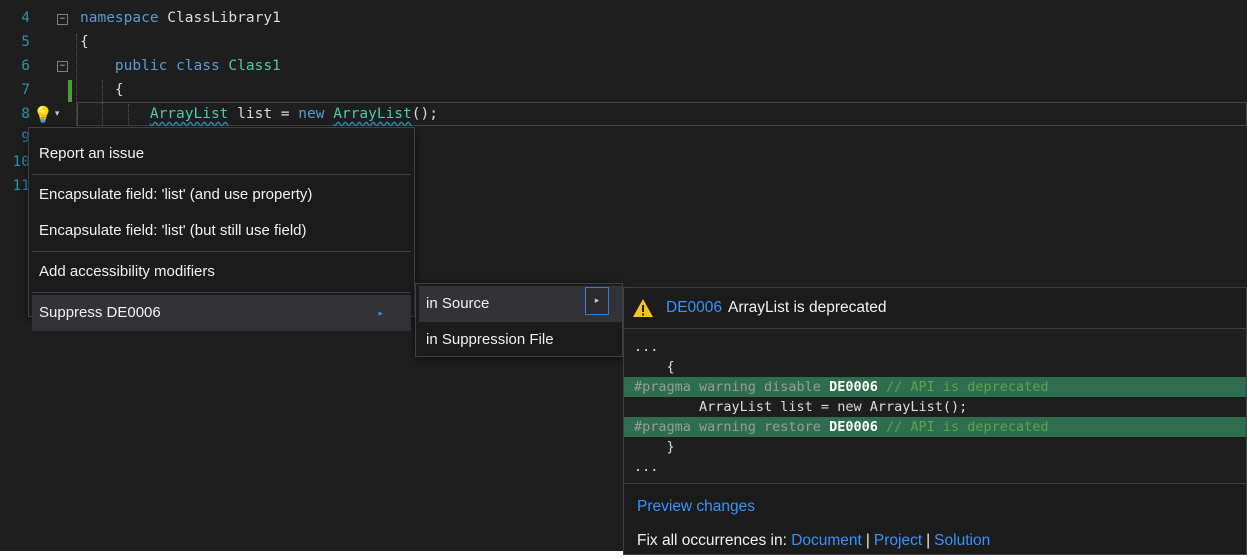 The height and width of the screenshot is (559, 1247). What do you see at coordinates (424, 114) in the screenshot?
I see `code-token: ();` at bounding box center [424, 114].